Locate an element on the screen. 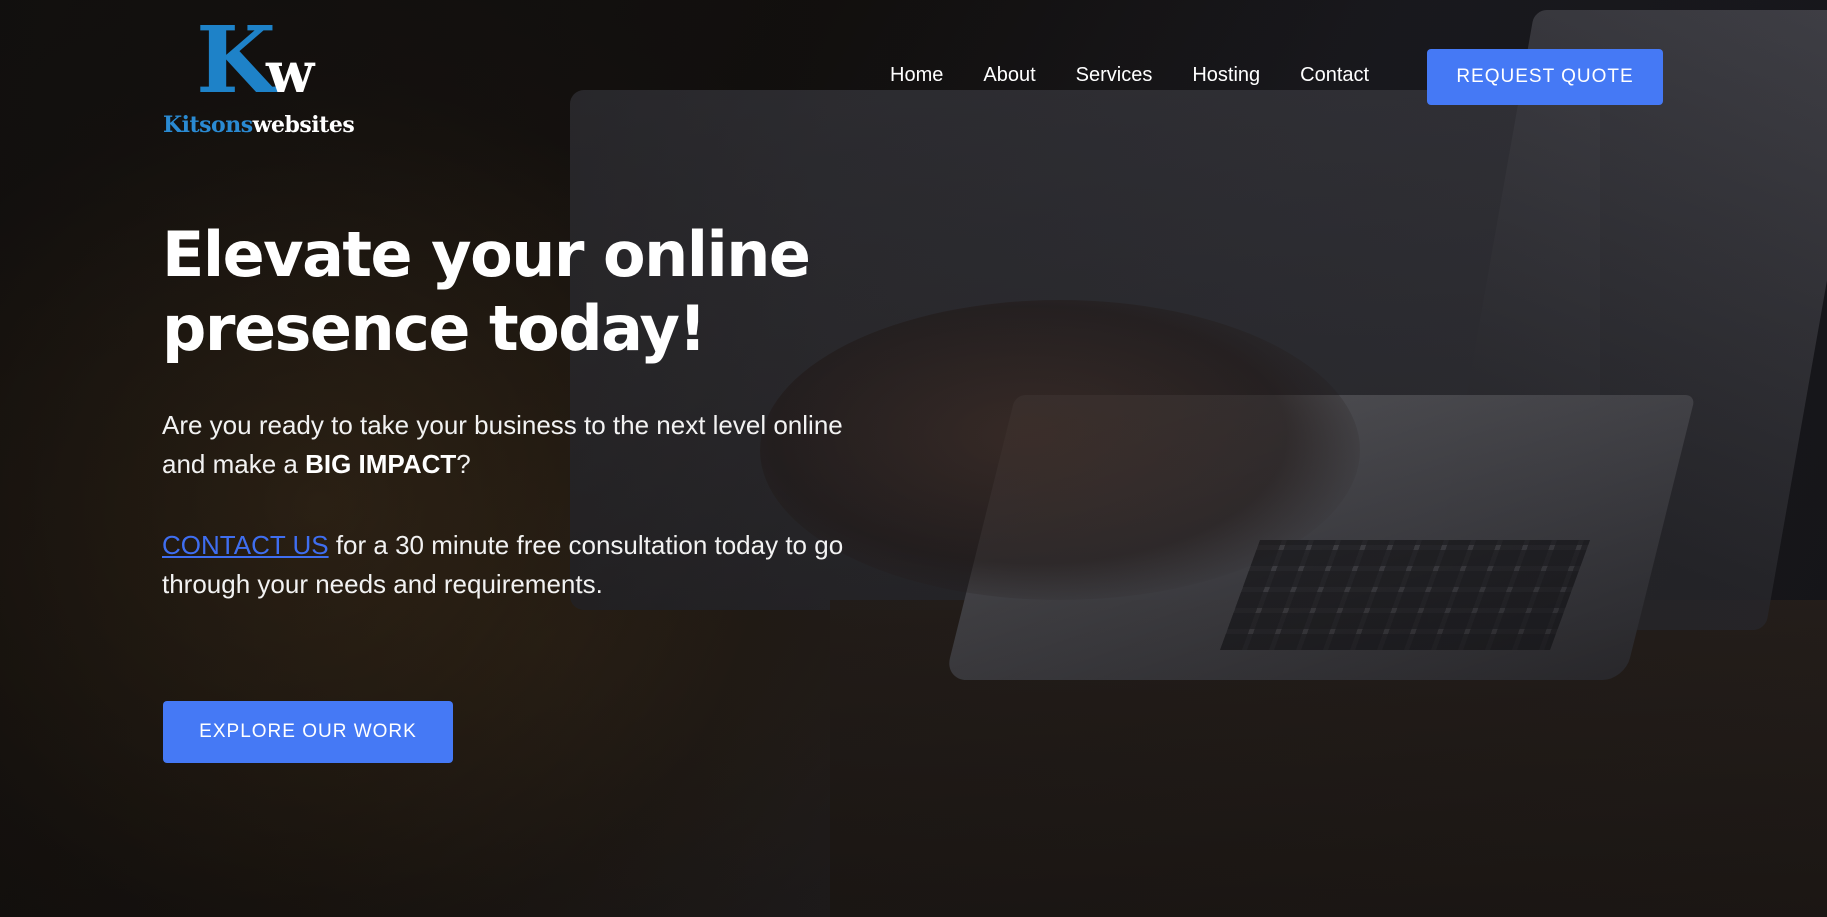  site-logo: Kw Kitsonswebsites is located at coordinates (259, 79).